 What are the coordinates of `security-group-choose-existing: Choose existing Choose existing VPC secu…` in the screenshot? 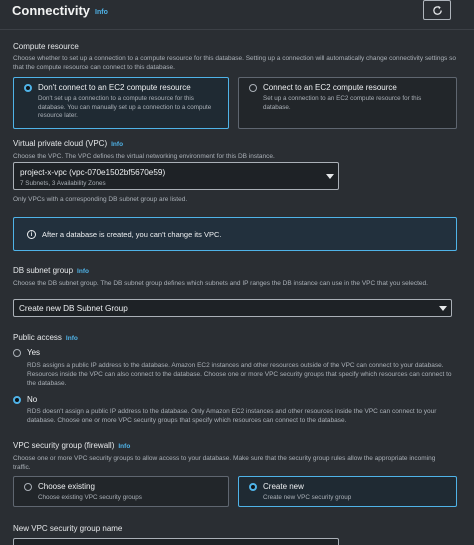 It's located at (121, 491).